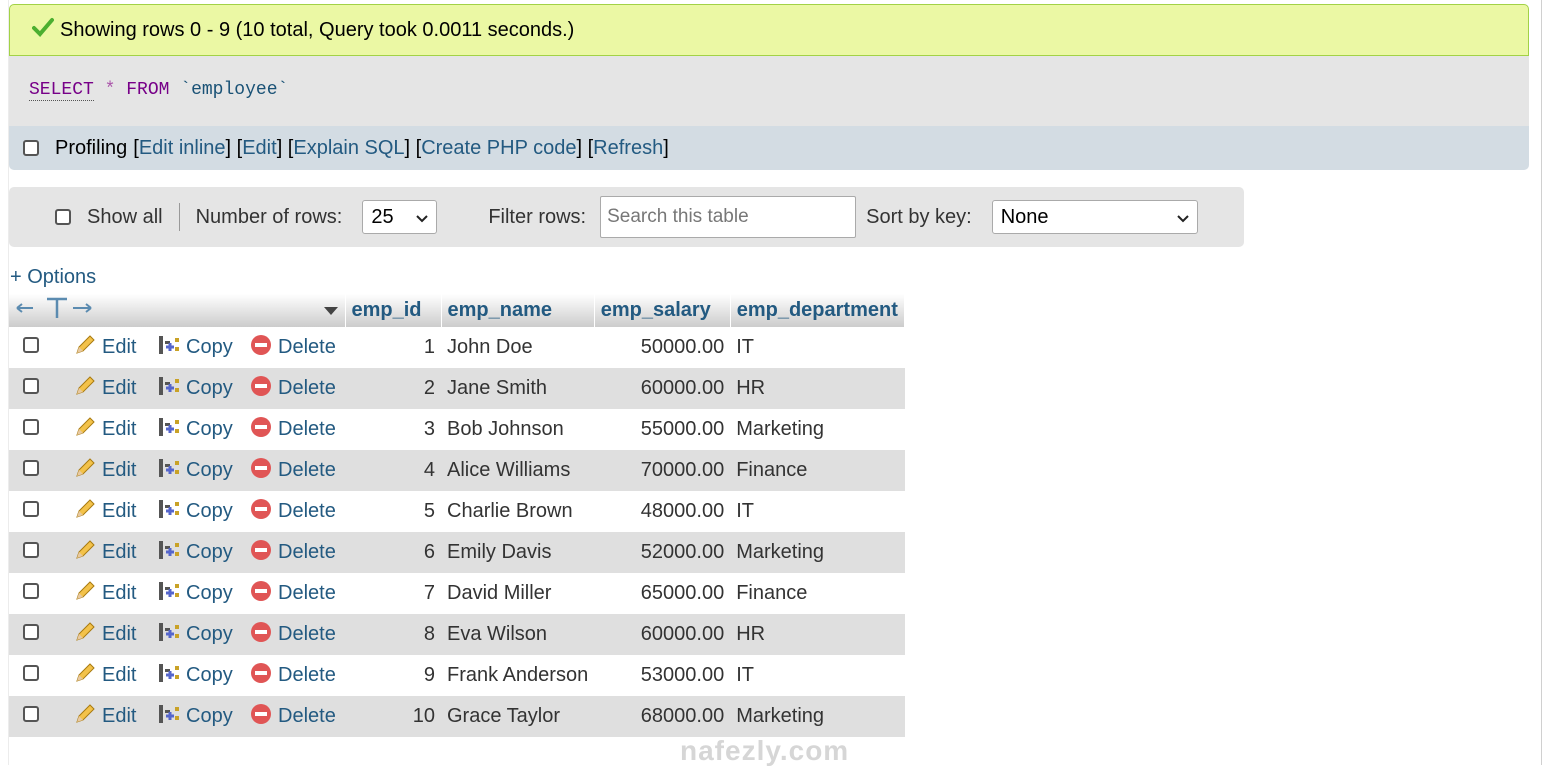 This screenshot has width=1544, height=767. Describe the element at coordinates (348, 148) in the screenshot. I see `explain-sql-link: Explain SQL` at that location.